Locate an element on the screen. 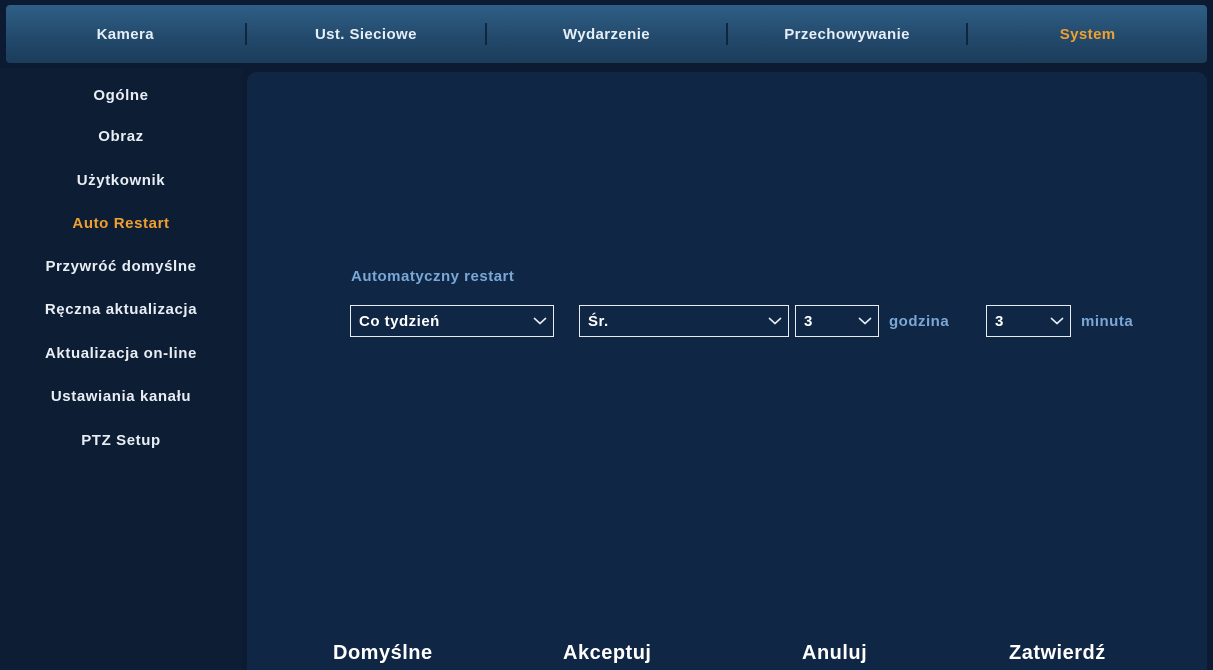 Image resolution: width=1213 pixels, height=670 pixels. sidebar-item-uzytkownik: Użytkownik is located at coordinates (121, 180).